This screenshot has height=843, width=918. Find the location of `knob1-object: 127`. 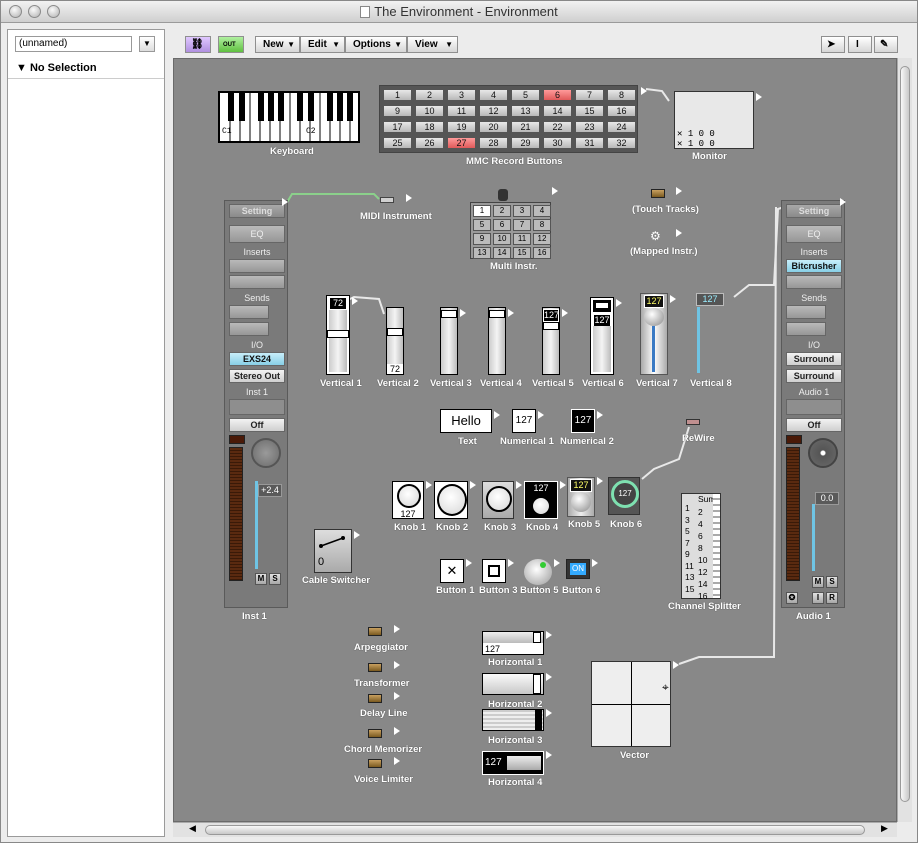

knob1-object: 127 is located at coordinates (408, 500).